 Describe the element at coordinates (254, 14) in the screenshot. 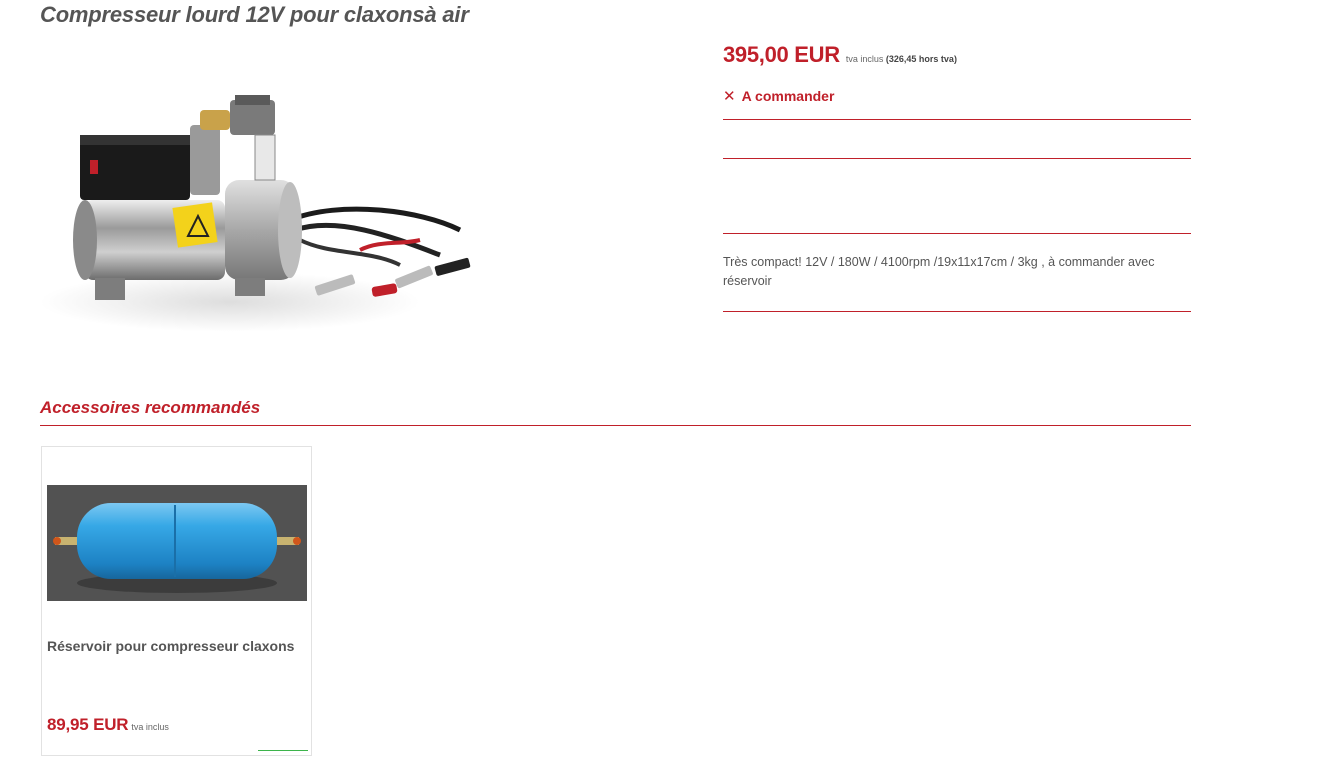

I see `product-title: Compresseur lourd 12V pour claxonsà air` at that location.